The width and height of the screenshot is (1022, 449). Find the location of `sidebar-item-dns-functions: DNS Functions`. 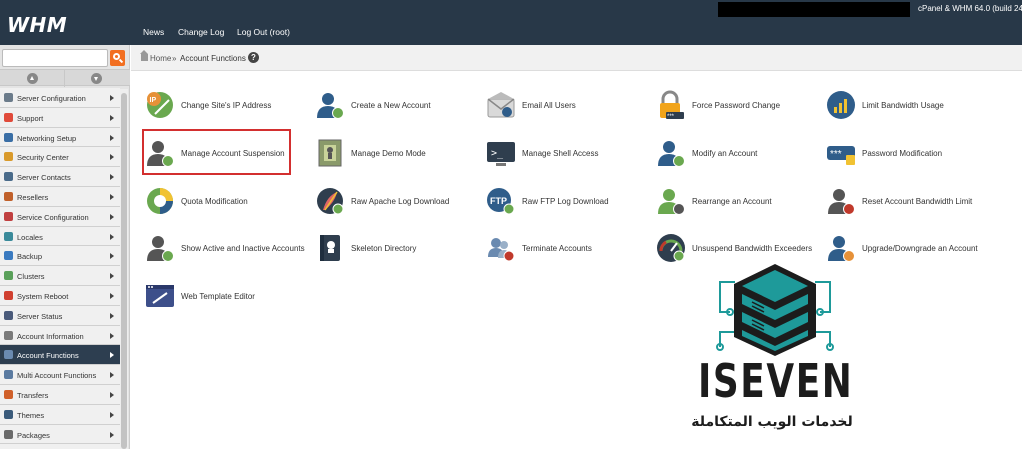

sidebar-item-dns-functions: DNS Functions is located at coordinates (60, 446).